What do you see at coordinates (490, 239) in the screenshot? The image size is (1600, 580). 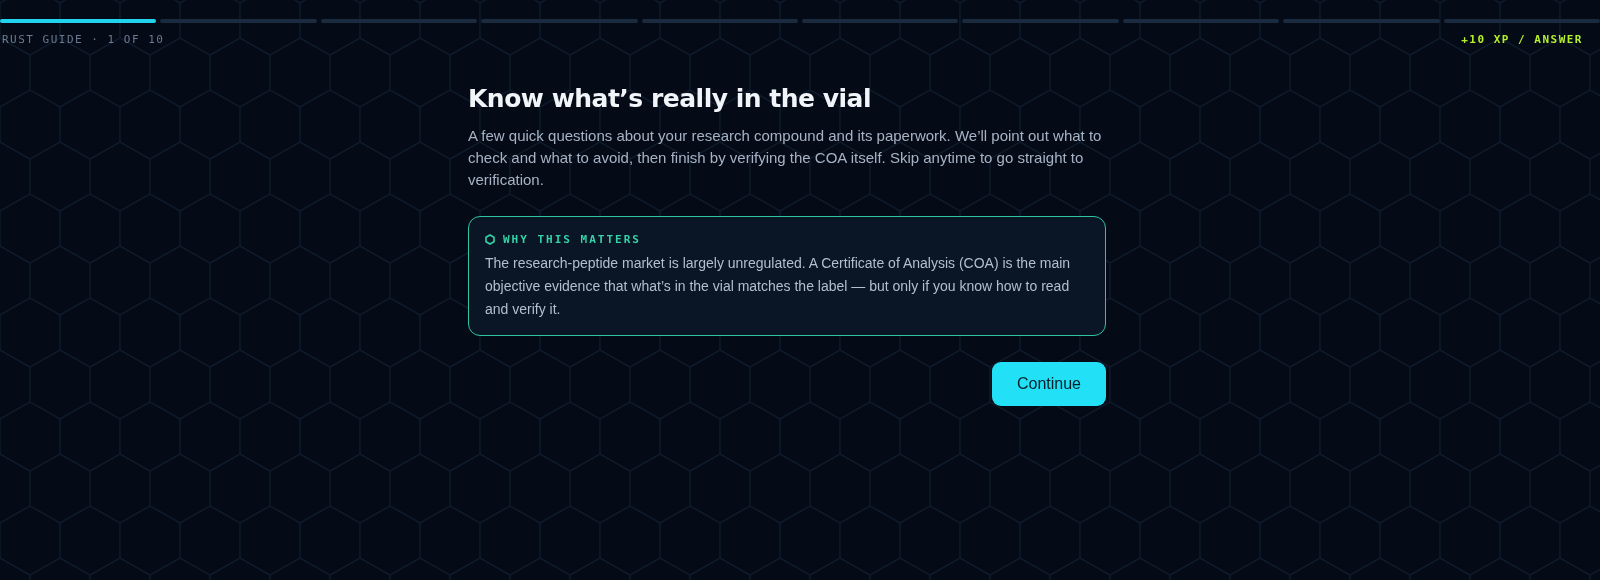 I see `hexagon-icon` at bounding box center [490, 239].